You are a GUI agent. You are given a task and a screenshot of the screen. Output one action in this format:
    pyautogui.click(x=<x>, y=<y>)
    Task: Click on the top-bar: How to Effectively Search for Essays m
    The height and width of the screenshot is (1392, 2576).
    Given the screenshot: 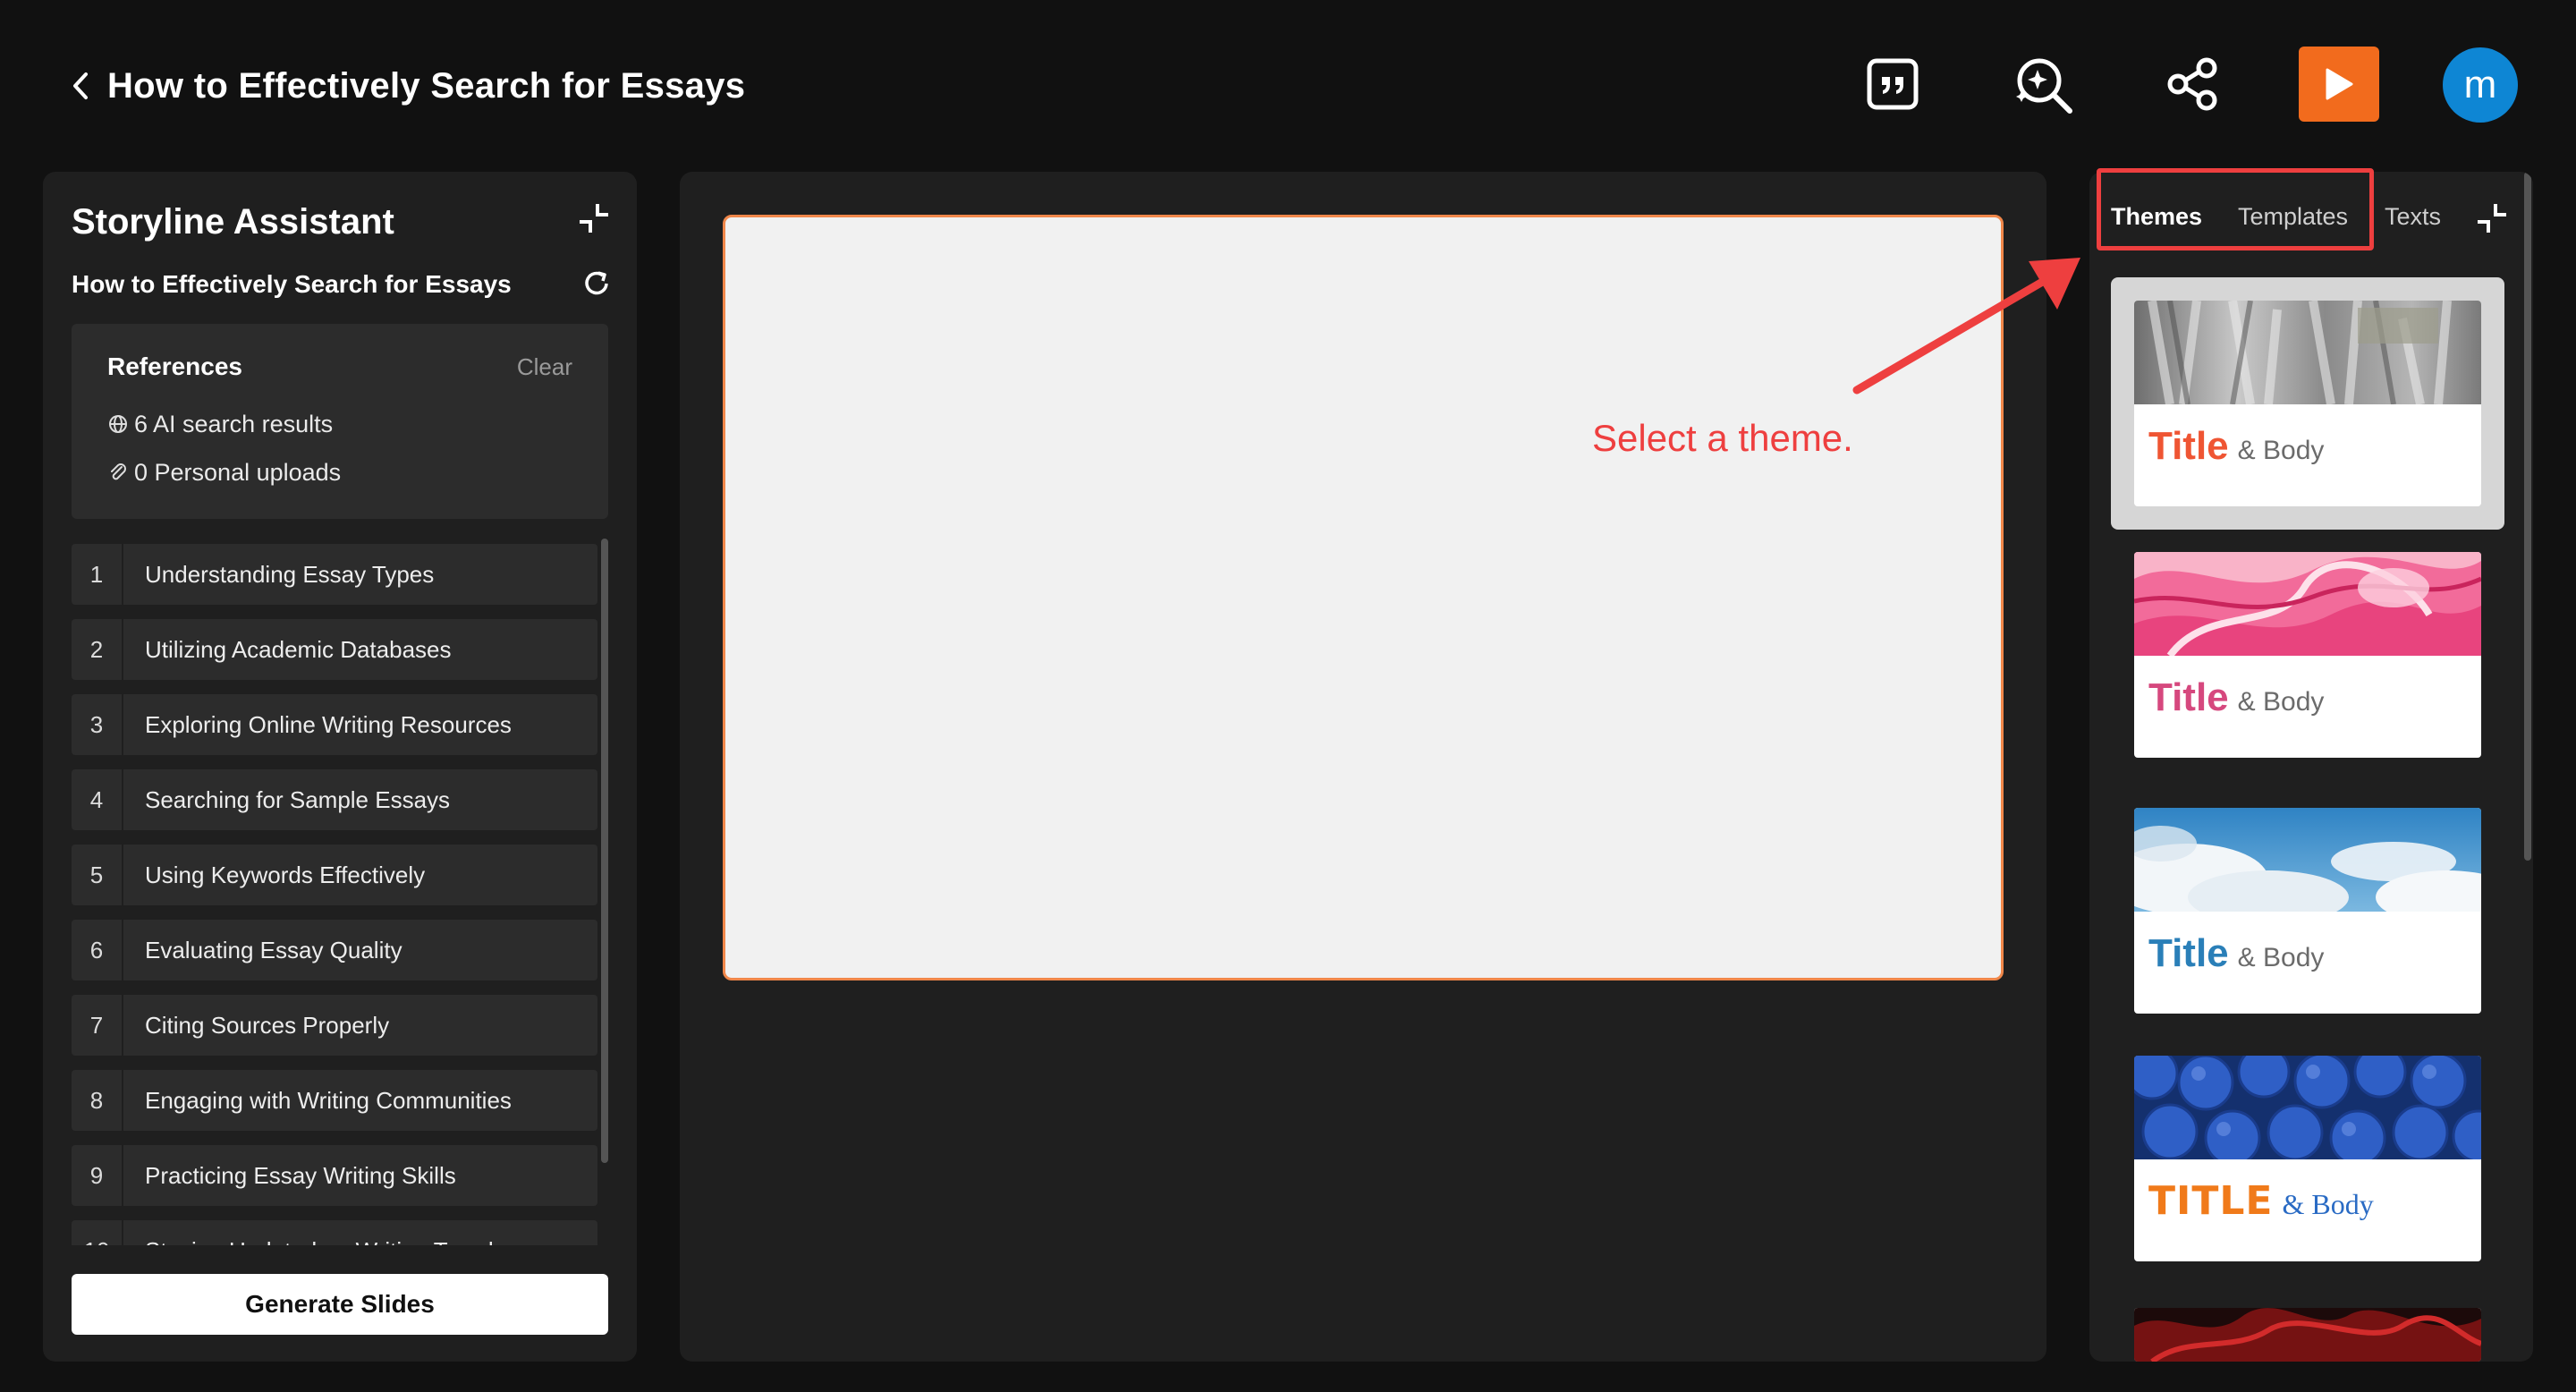 What is the action you would take?
    pyautogui.click(x=1288, y=85)
    